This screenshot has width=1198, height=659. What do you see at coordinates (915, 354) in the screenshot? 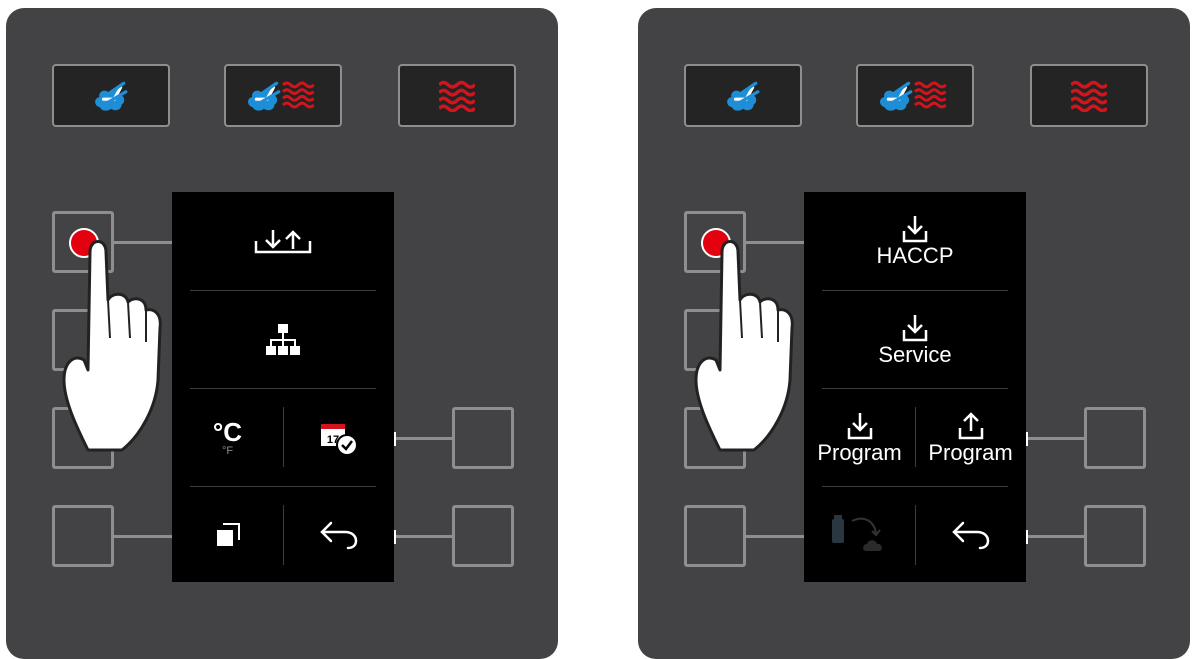
I see `service-label: Service` at bounding box center [915, 354].